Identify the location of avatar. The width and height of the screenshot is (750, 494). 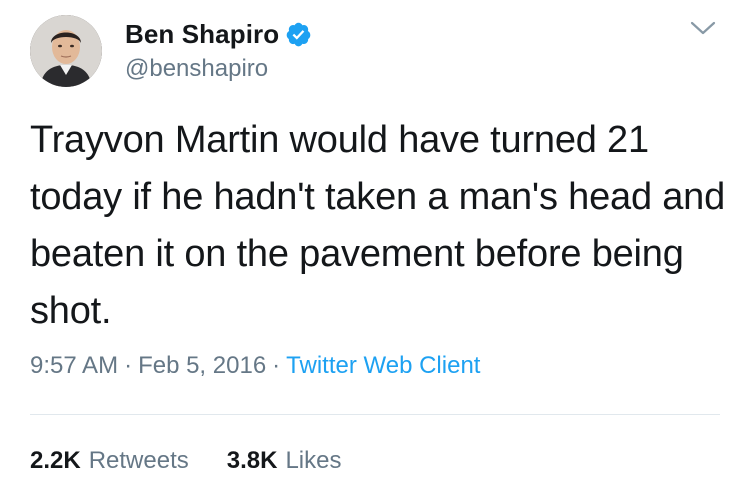
(66, 51).